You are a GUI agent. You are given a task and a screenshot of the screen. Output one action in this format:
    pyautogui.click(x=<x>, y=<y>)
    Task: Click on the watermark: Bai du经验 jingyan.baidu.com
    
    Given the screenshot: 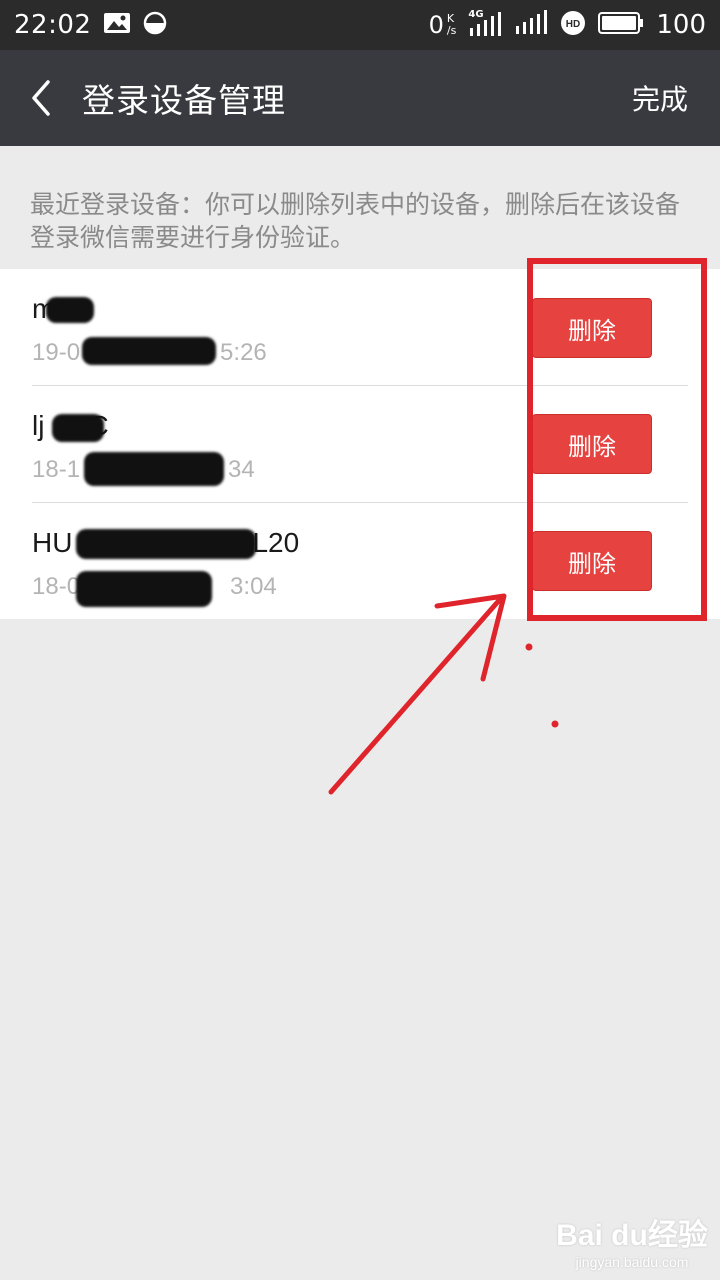 What is the action you would take?
    pyautogui.click(x=632, y=1242)
    